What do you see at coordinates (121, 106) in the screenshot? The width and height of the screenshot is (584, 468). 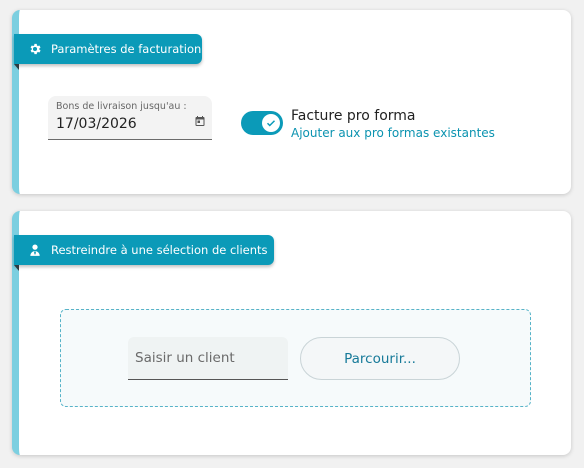 I see `date-field-label: Bons de livraison jusqu'au :` at bounding box center [121, 106].